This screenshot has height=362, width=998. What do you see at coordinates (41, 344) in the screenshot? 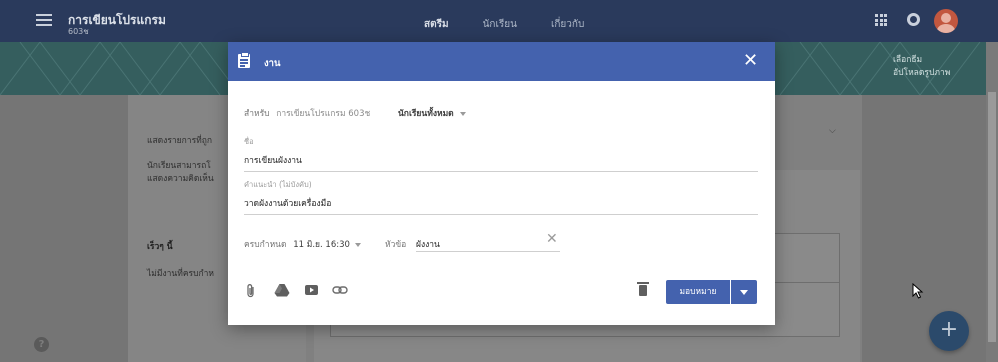
I see `help-icon: ?` at bounding box center [41, 344].